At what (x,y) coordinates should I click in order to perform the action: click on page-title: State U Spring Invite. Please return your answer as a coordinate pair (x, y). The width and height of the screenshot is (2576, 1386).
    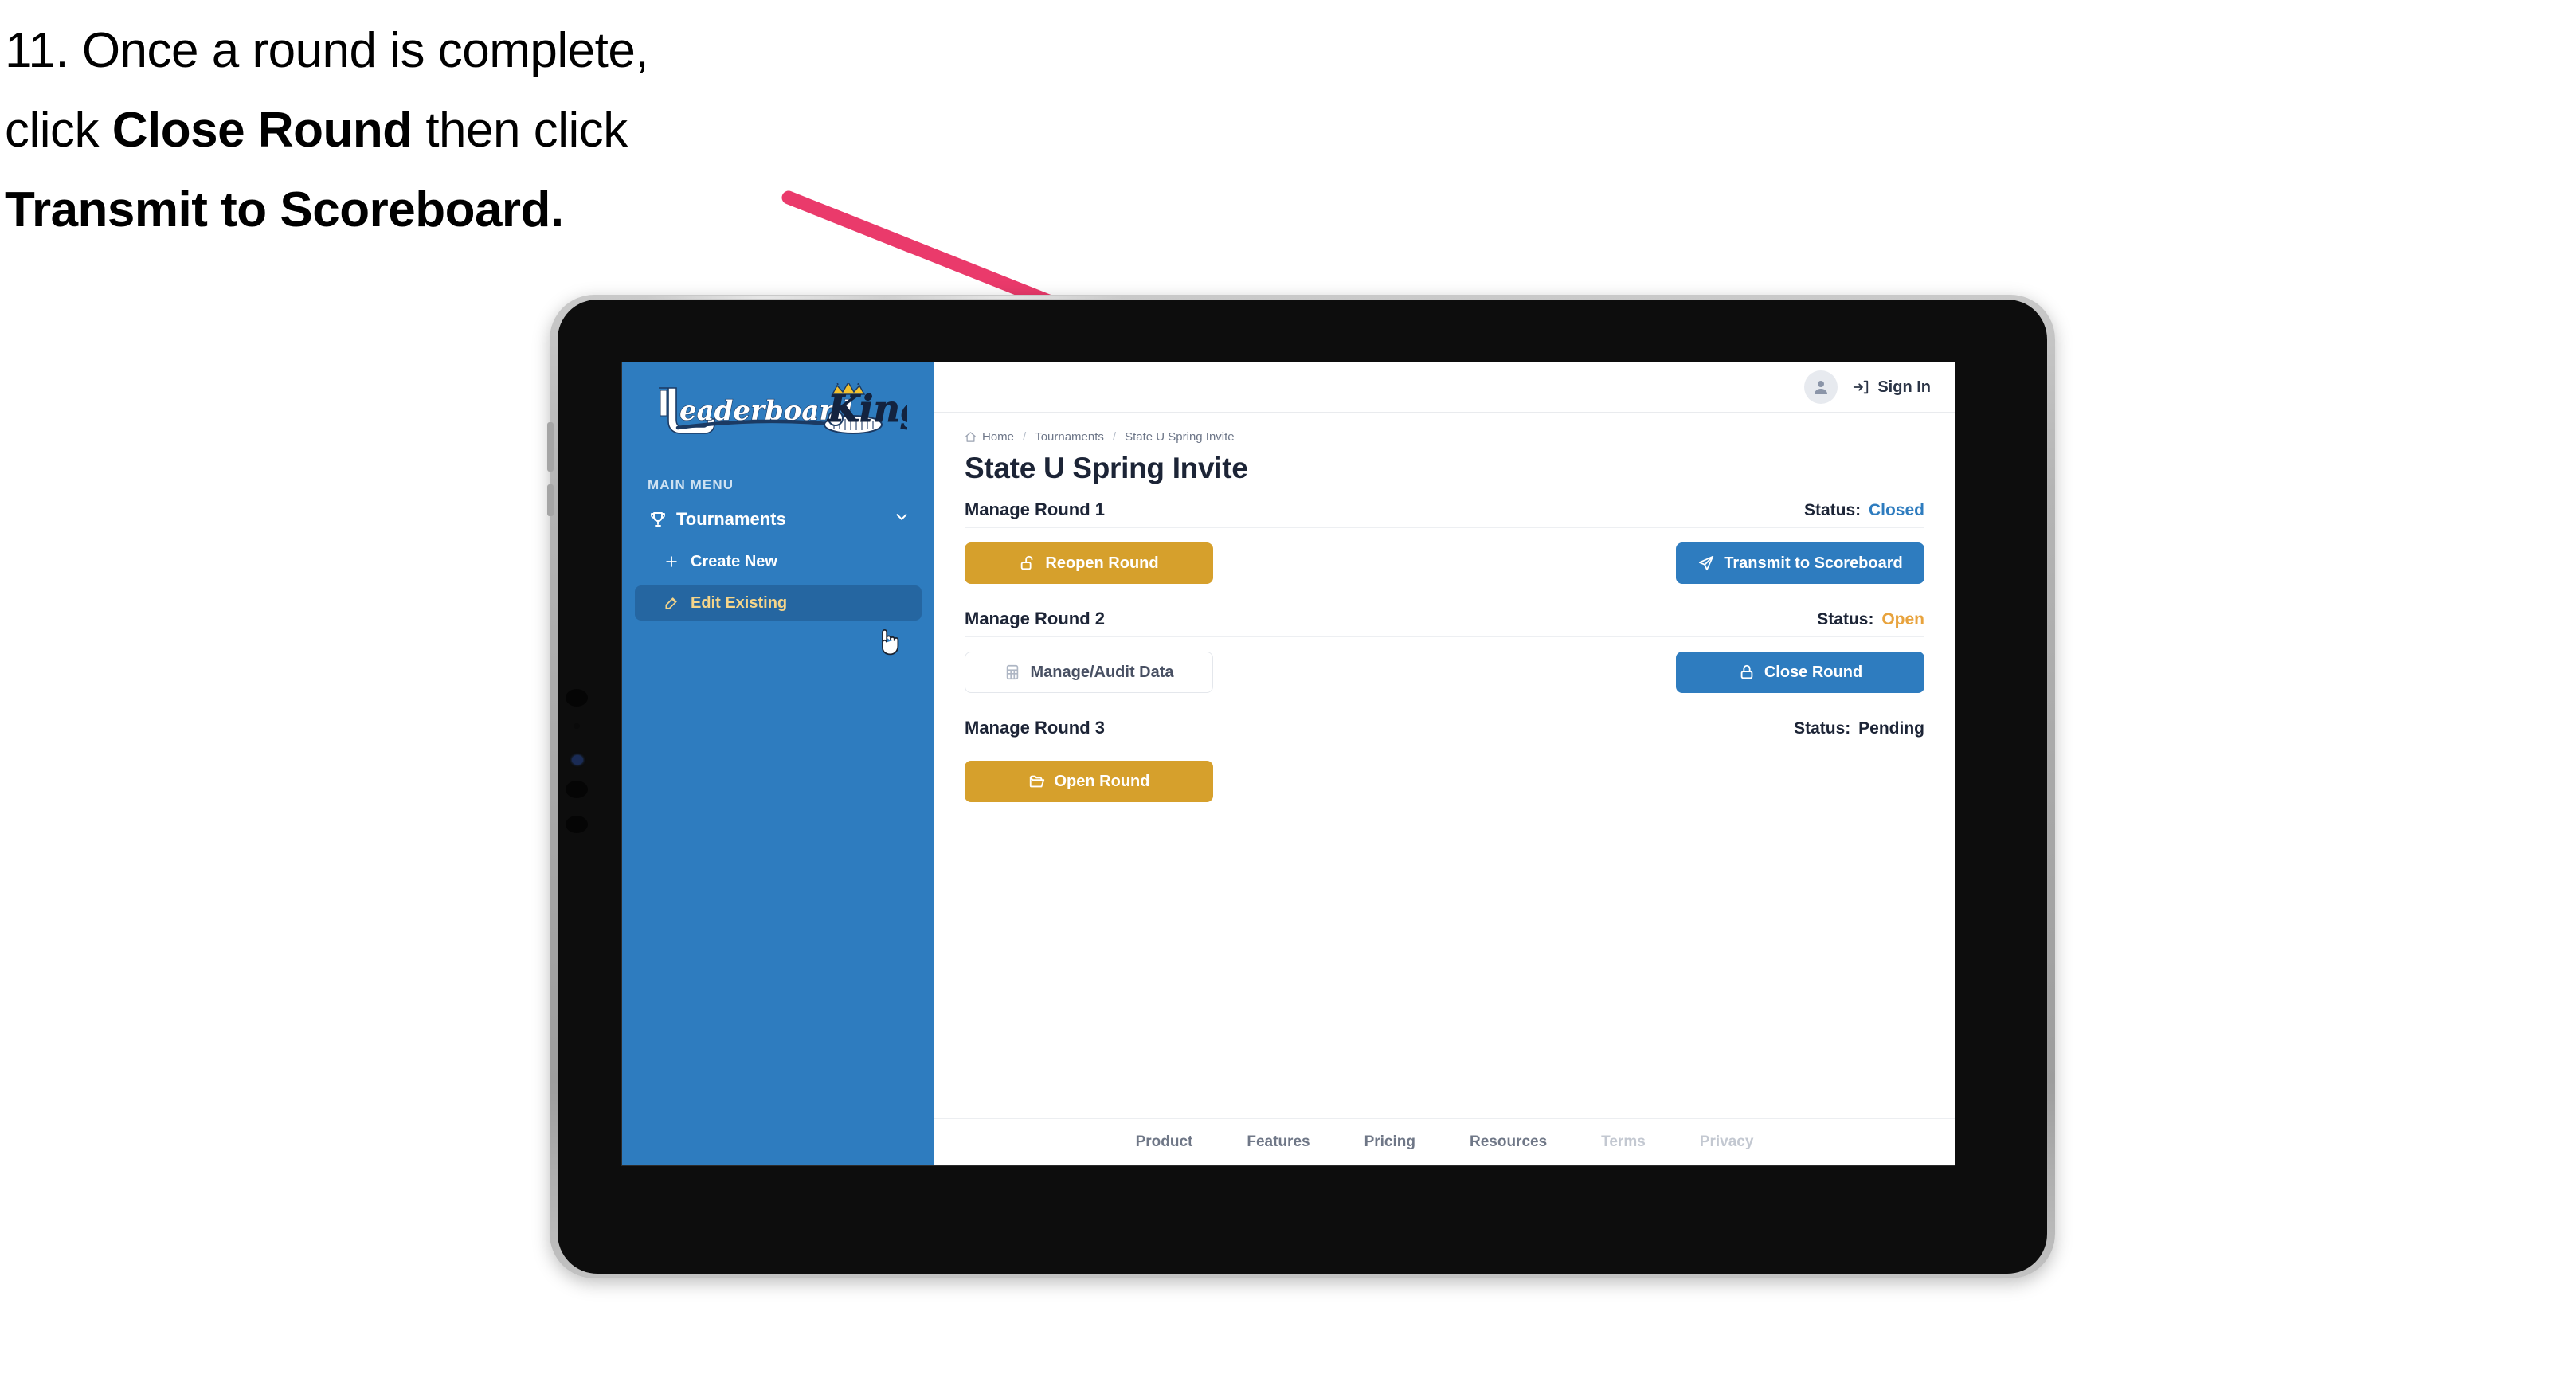
    Looking at the image, I should click on (1106, 468).